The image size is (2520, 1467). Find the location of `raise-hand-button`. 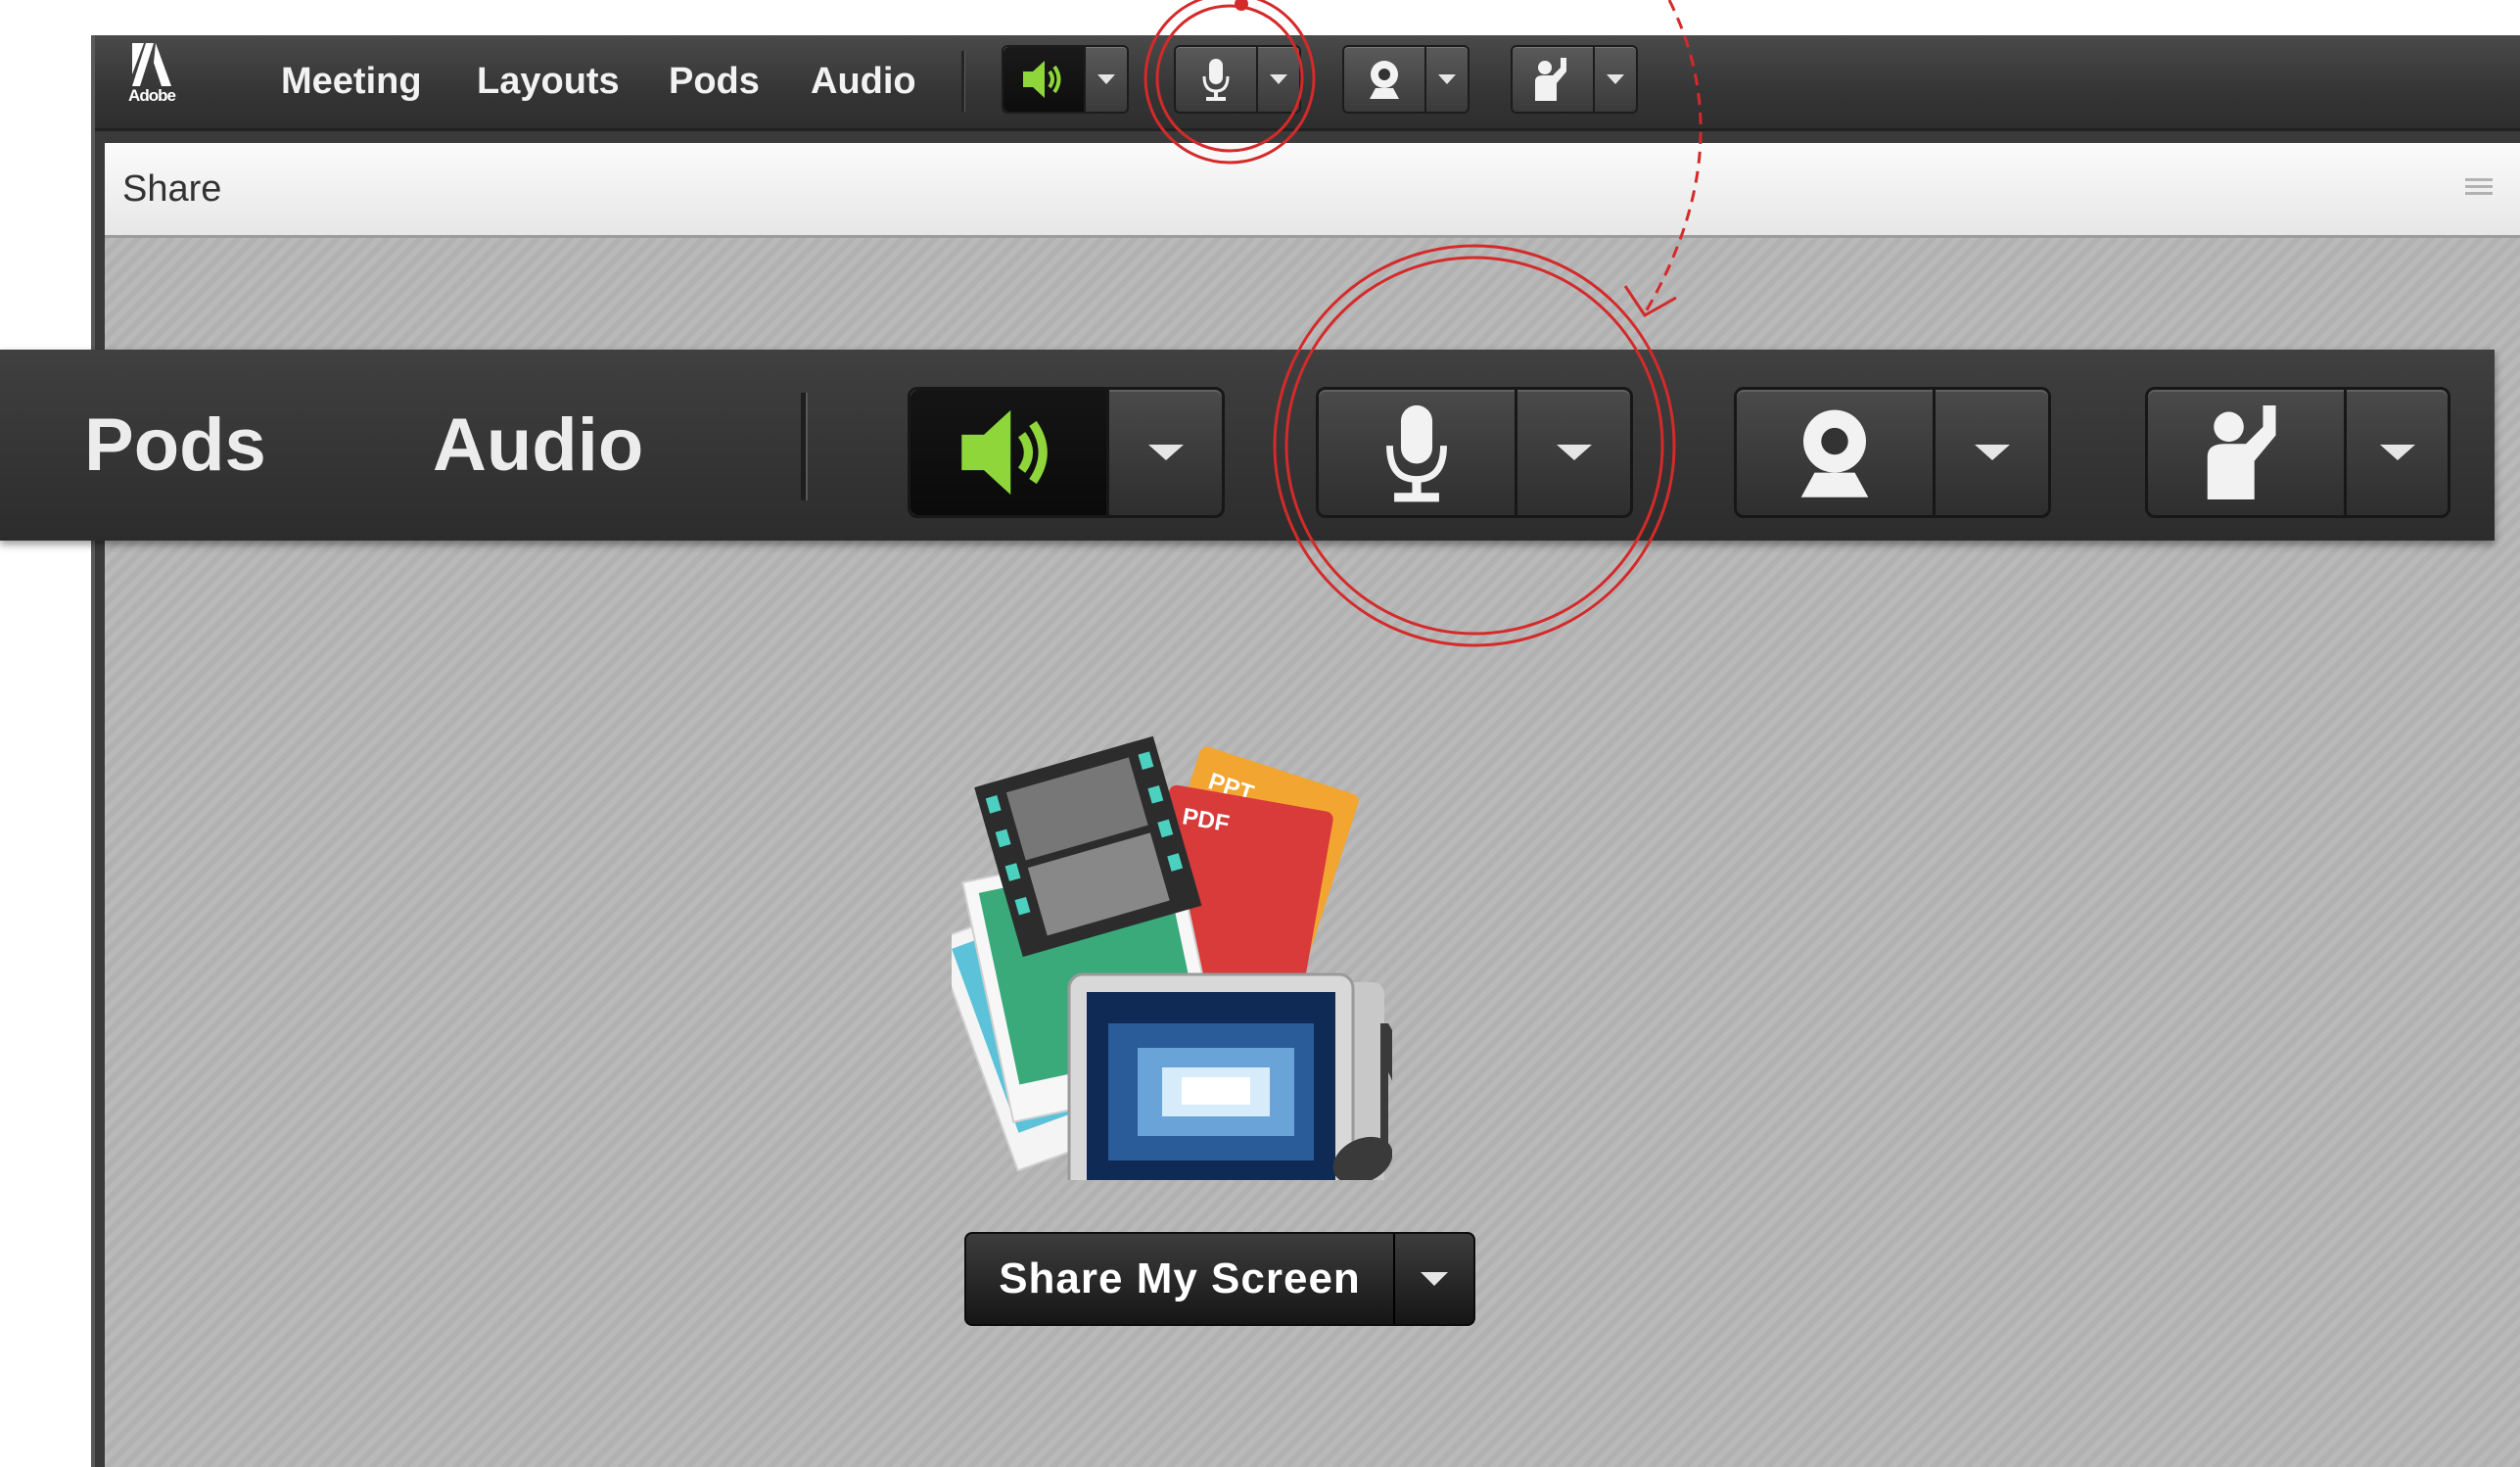

raise-hand-button is located at coordinates (1574, 79).